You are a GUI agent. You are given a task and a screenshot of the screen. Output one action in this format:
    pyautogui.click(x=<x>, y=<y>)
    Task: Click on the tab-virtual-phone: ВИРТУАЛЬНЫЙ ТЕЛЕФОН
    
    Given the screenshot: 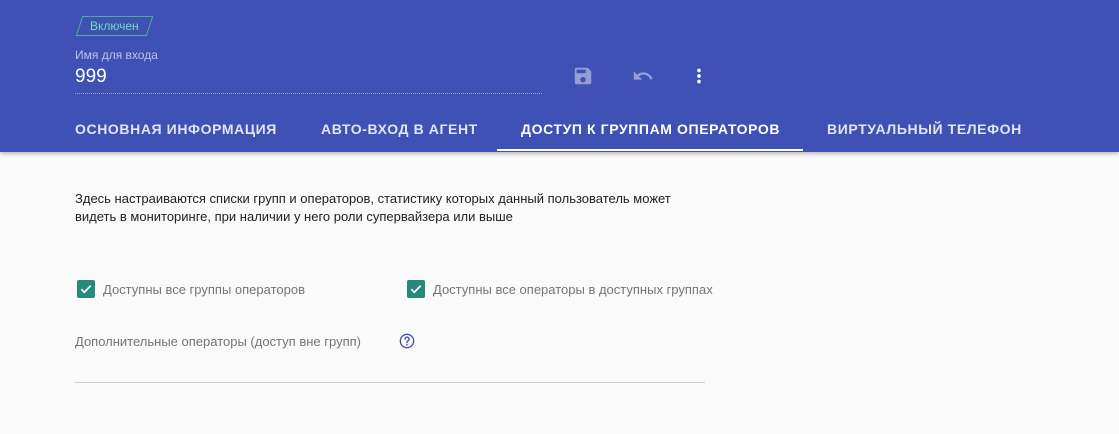 What is the action you would take?
    pyautogui.click(x=924, y=130)
    